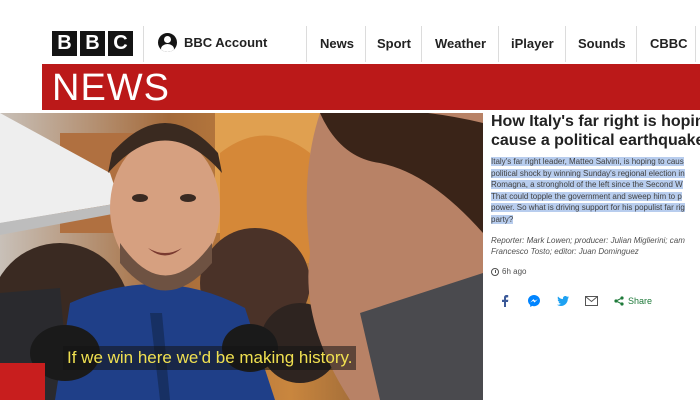 Image resolution: width=700 pixels, height=420 pixels. I want to click on account-link: BBC Account, so click(212, 42).